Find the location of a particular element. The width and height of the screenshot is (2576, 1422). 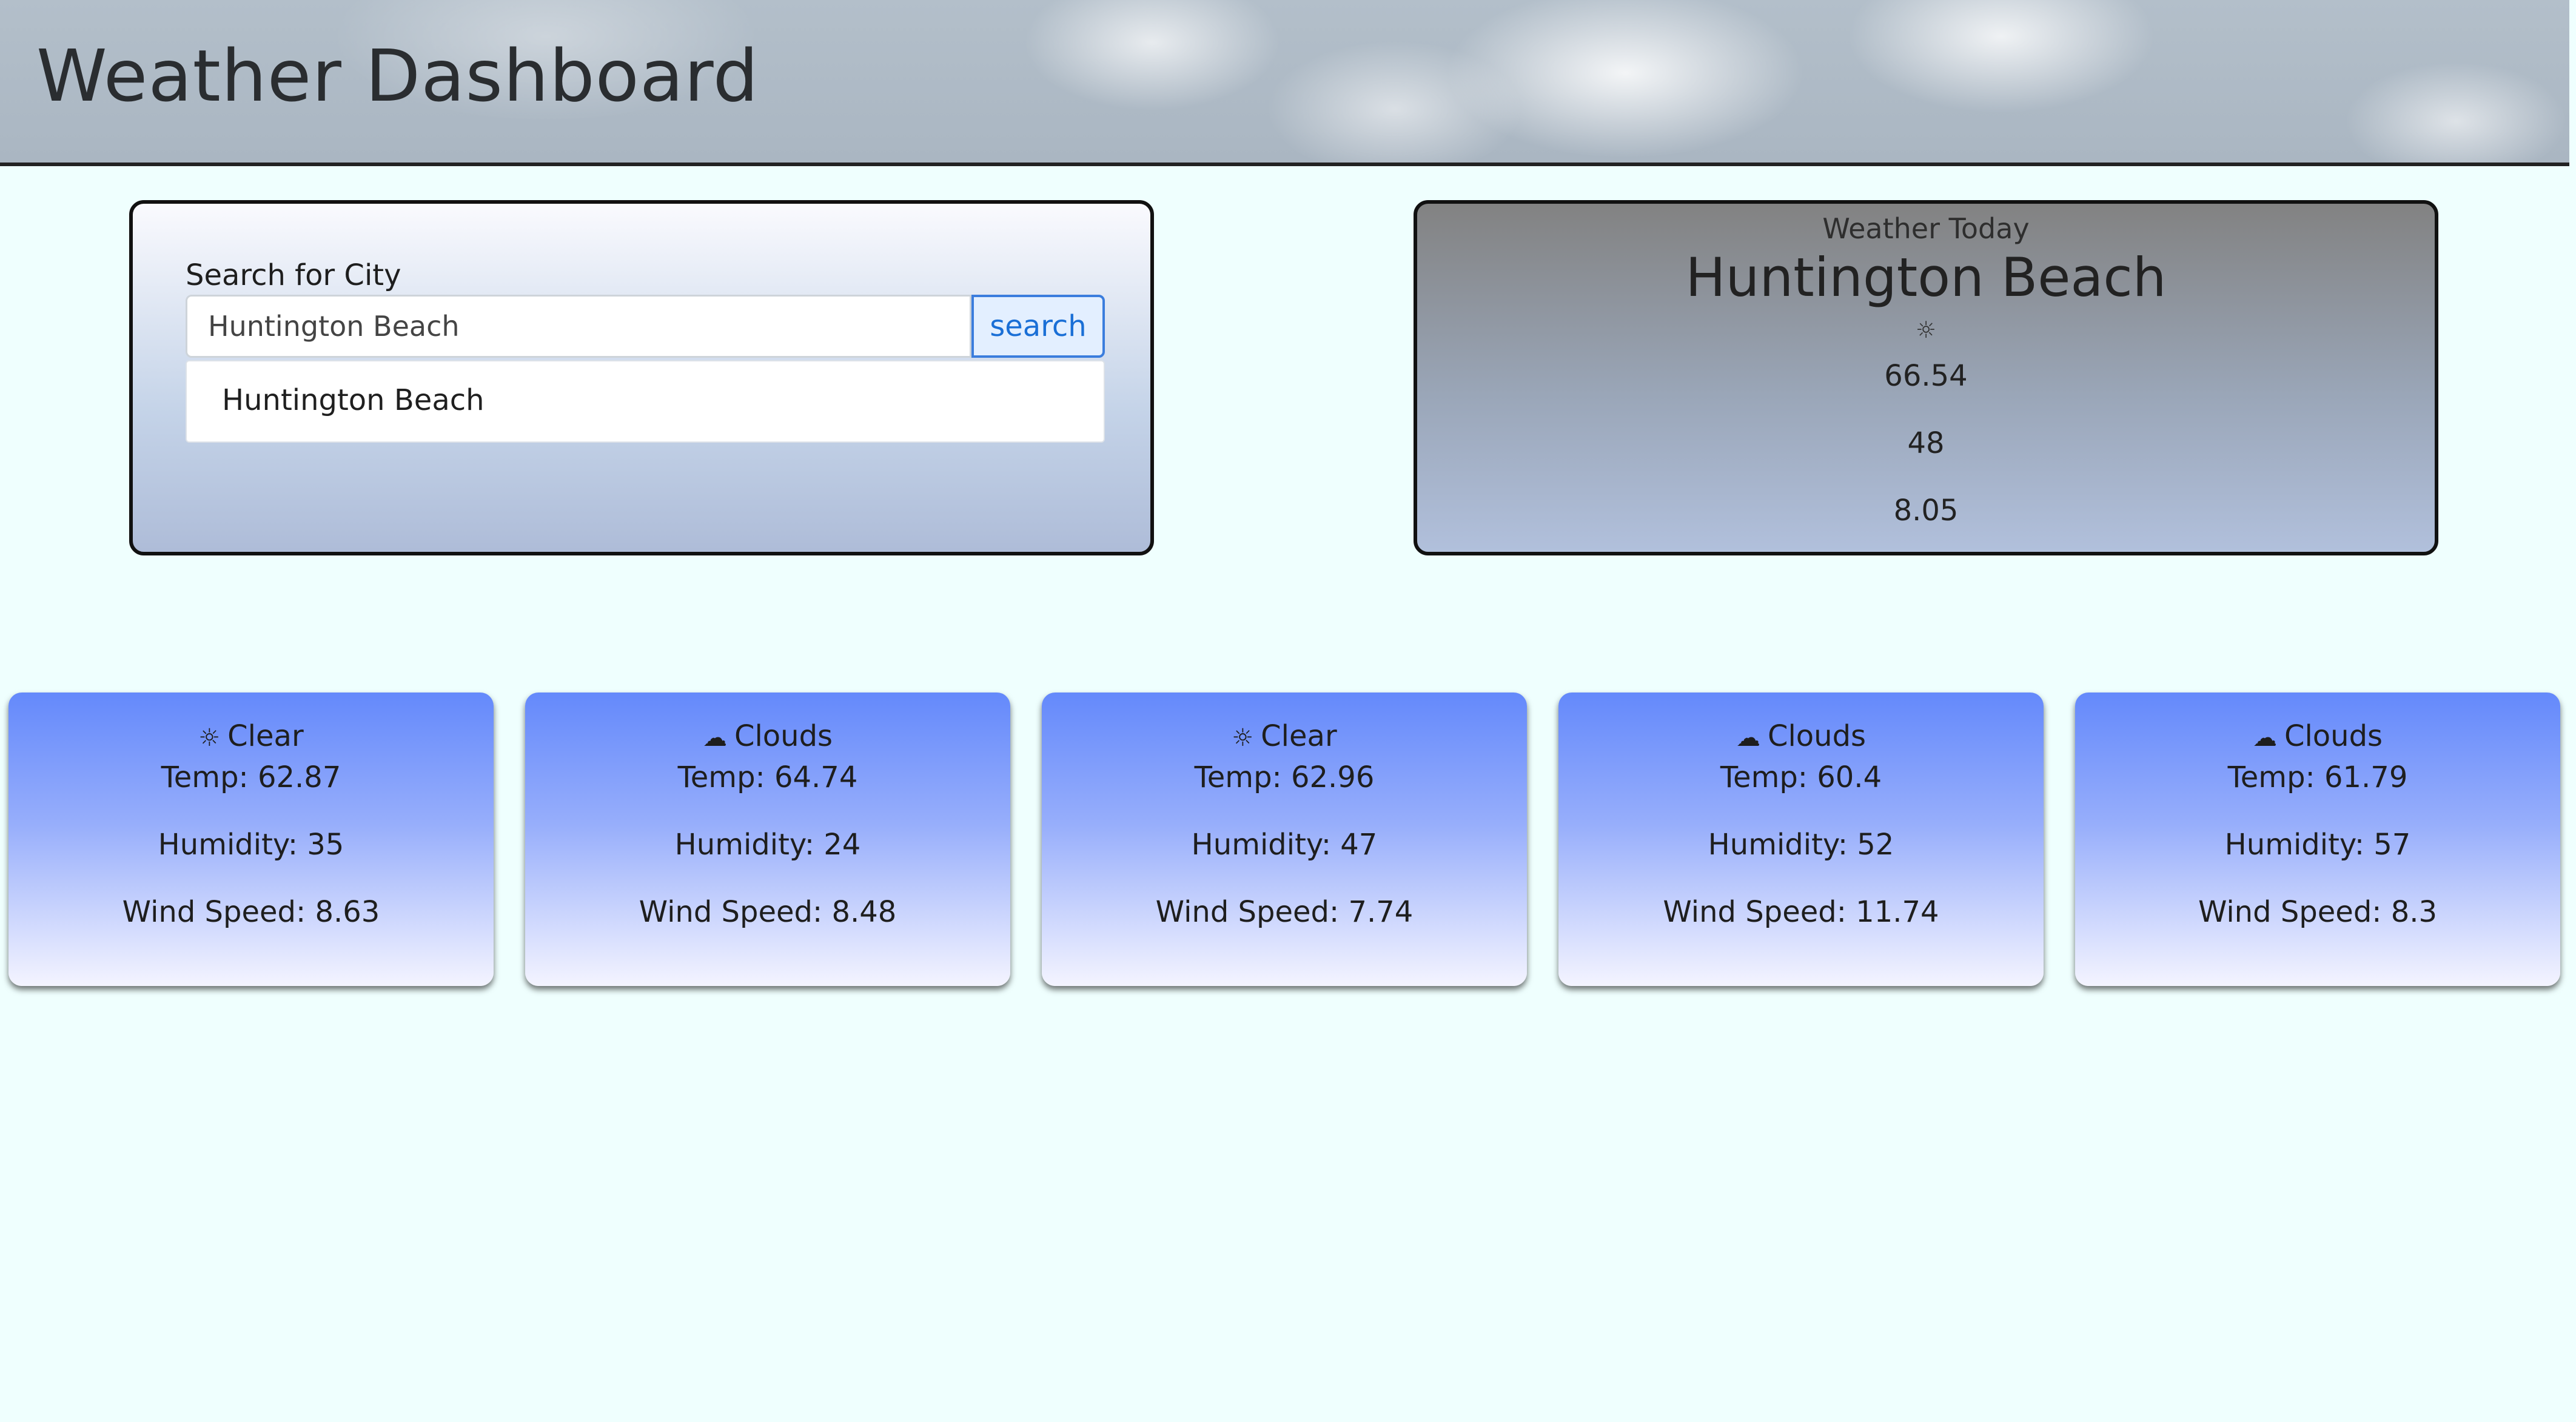

search-input is located at coordinates (578, 326).